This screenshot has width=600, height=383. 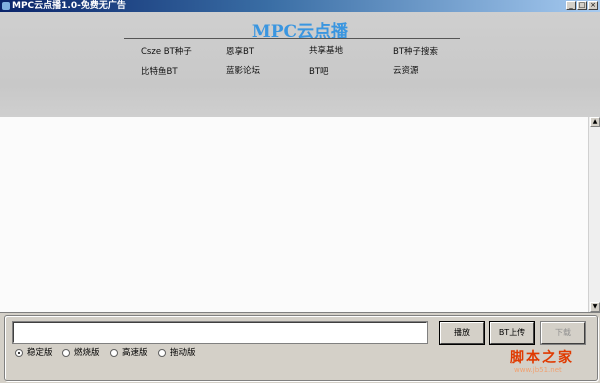 I want to click on radio-selected-icon, so click(x=19, y=352).